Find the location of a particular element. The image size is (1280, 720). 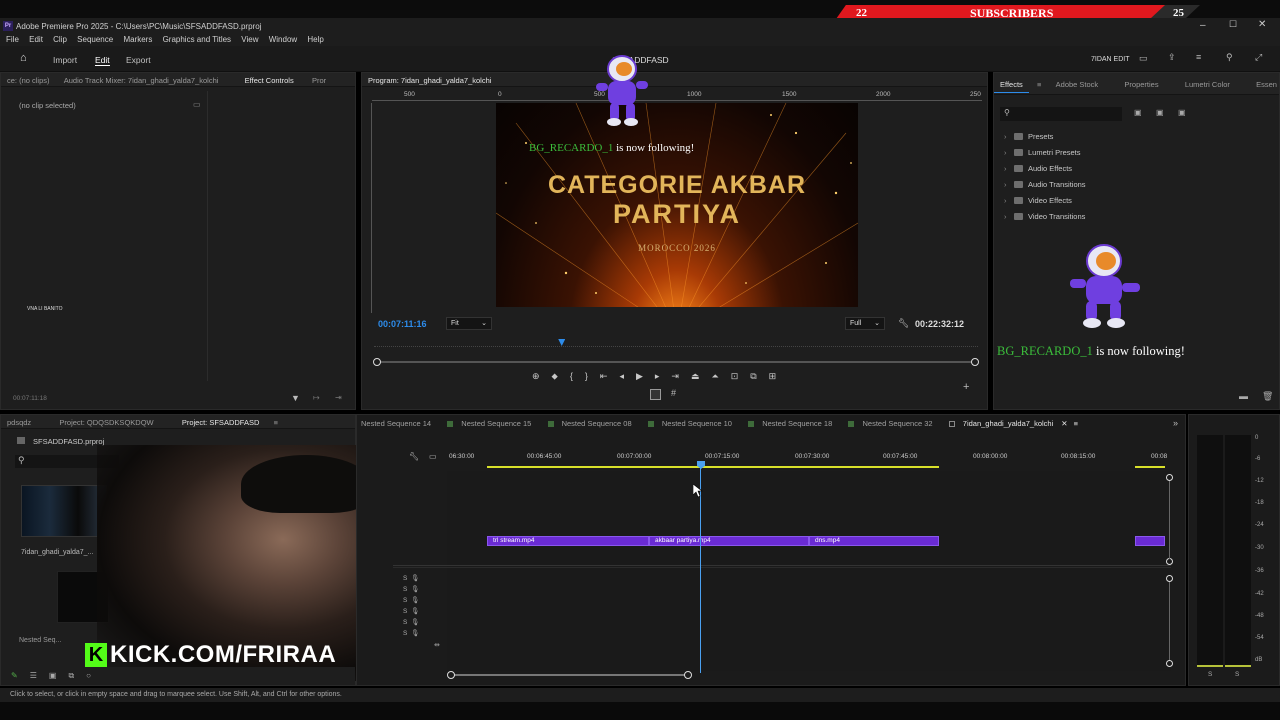

search-icon: ⚲ is located at coordinates (1229, 57).